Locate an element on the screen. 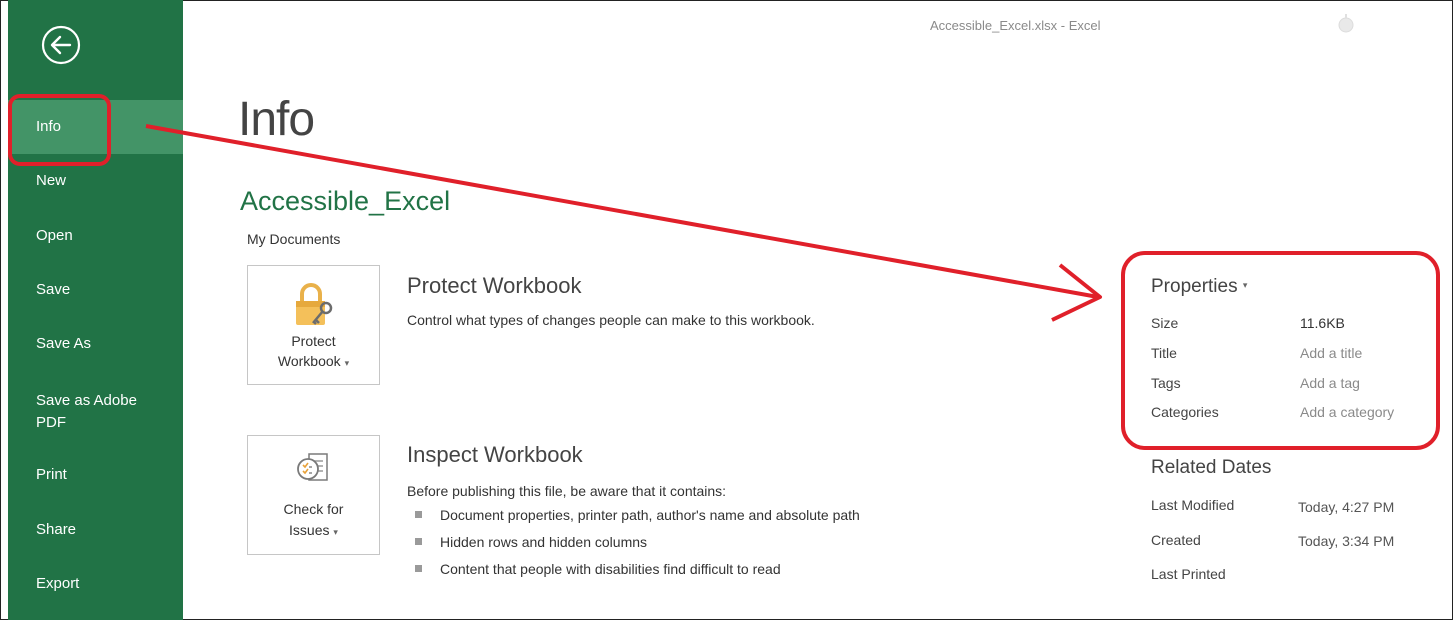 The height and width of the screenshot is (620, 1453). lock-key-icon is located at coordinates (314, 304).